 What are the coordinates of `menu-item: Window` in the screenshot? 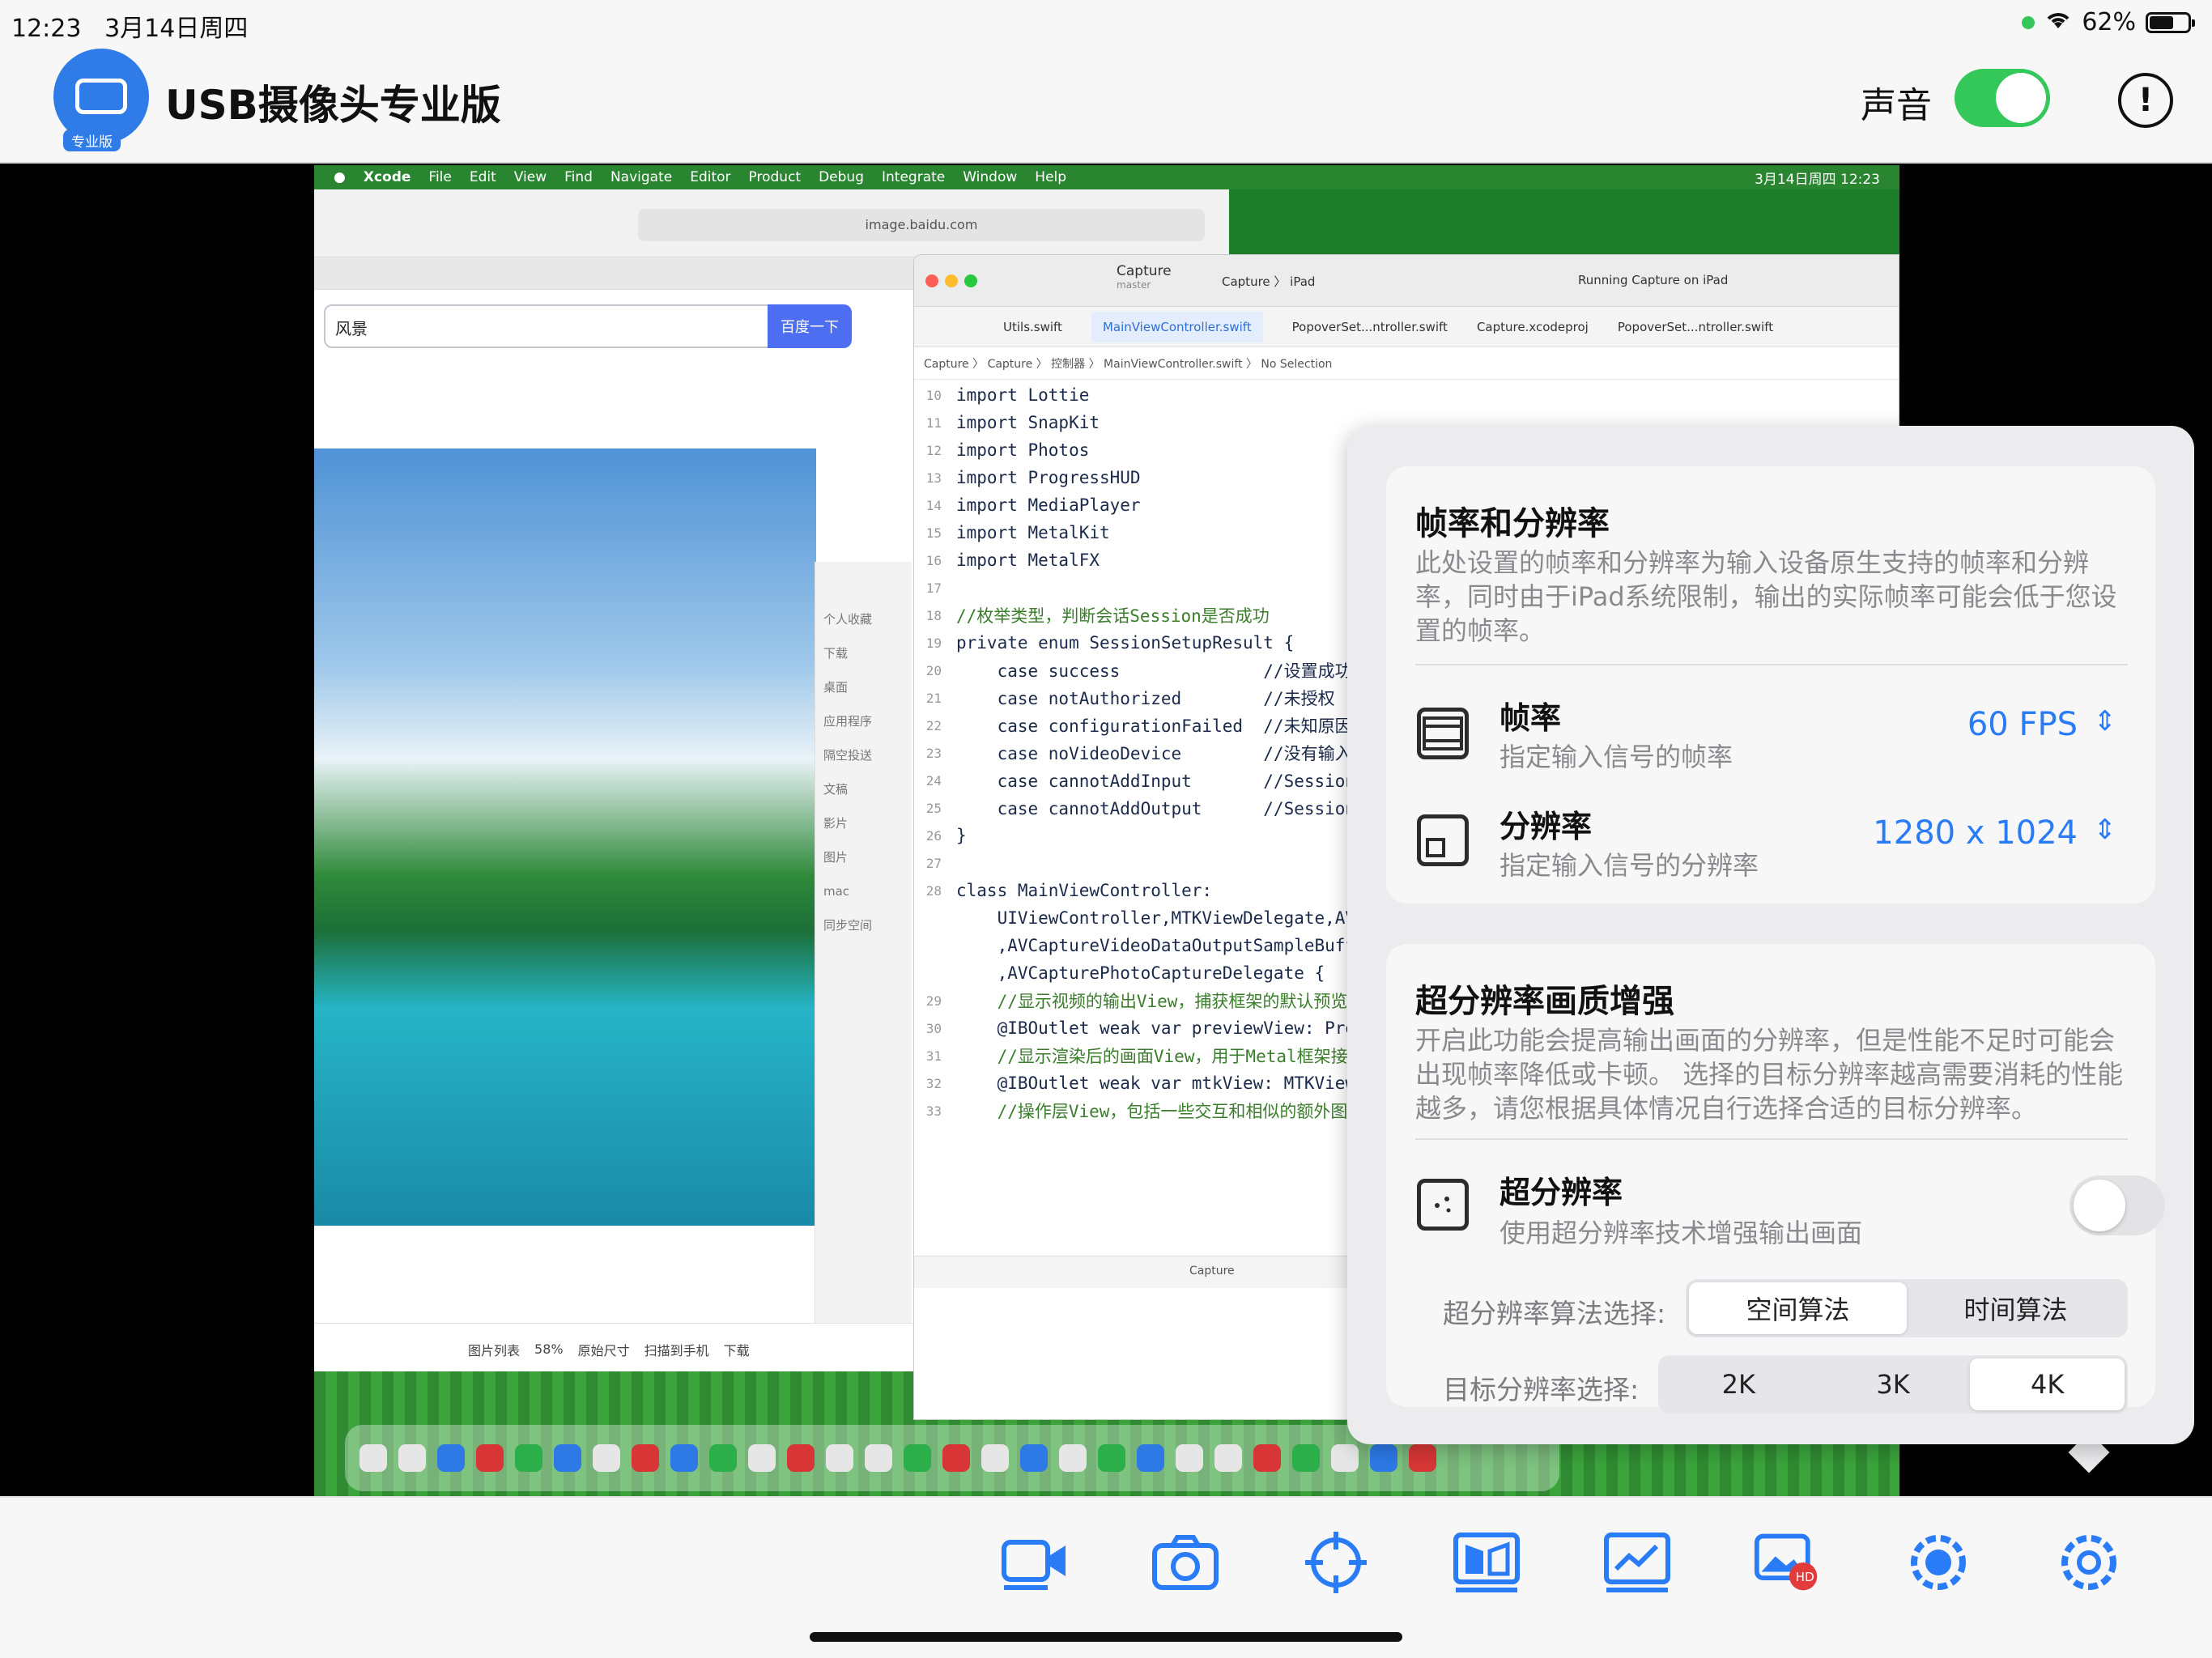 It's located at (991, 177).